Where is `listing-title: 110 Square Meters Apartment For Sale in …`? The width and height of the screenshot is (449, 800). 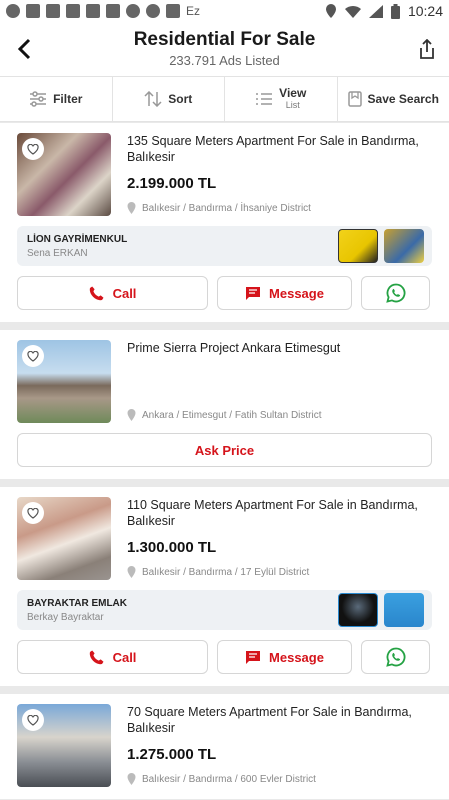 listing-title: 110 Square Meters Apartment For Sale in … is located at coordinates (279, 513).